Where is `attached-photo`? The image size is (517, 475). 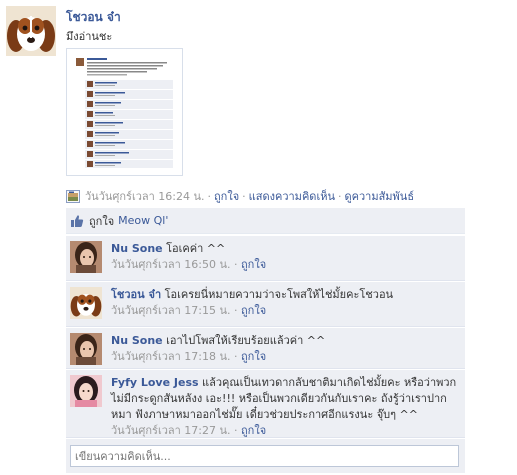 attached-photo is located at coordinates (124, 112).